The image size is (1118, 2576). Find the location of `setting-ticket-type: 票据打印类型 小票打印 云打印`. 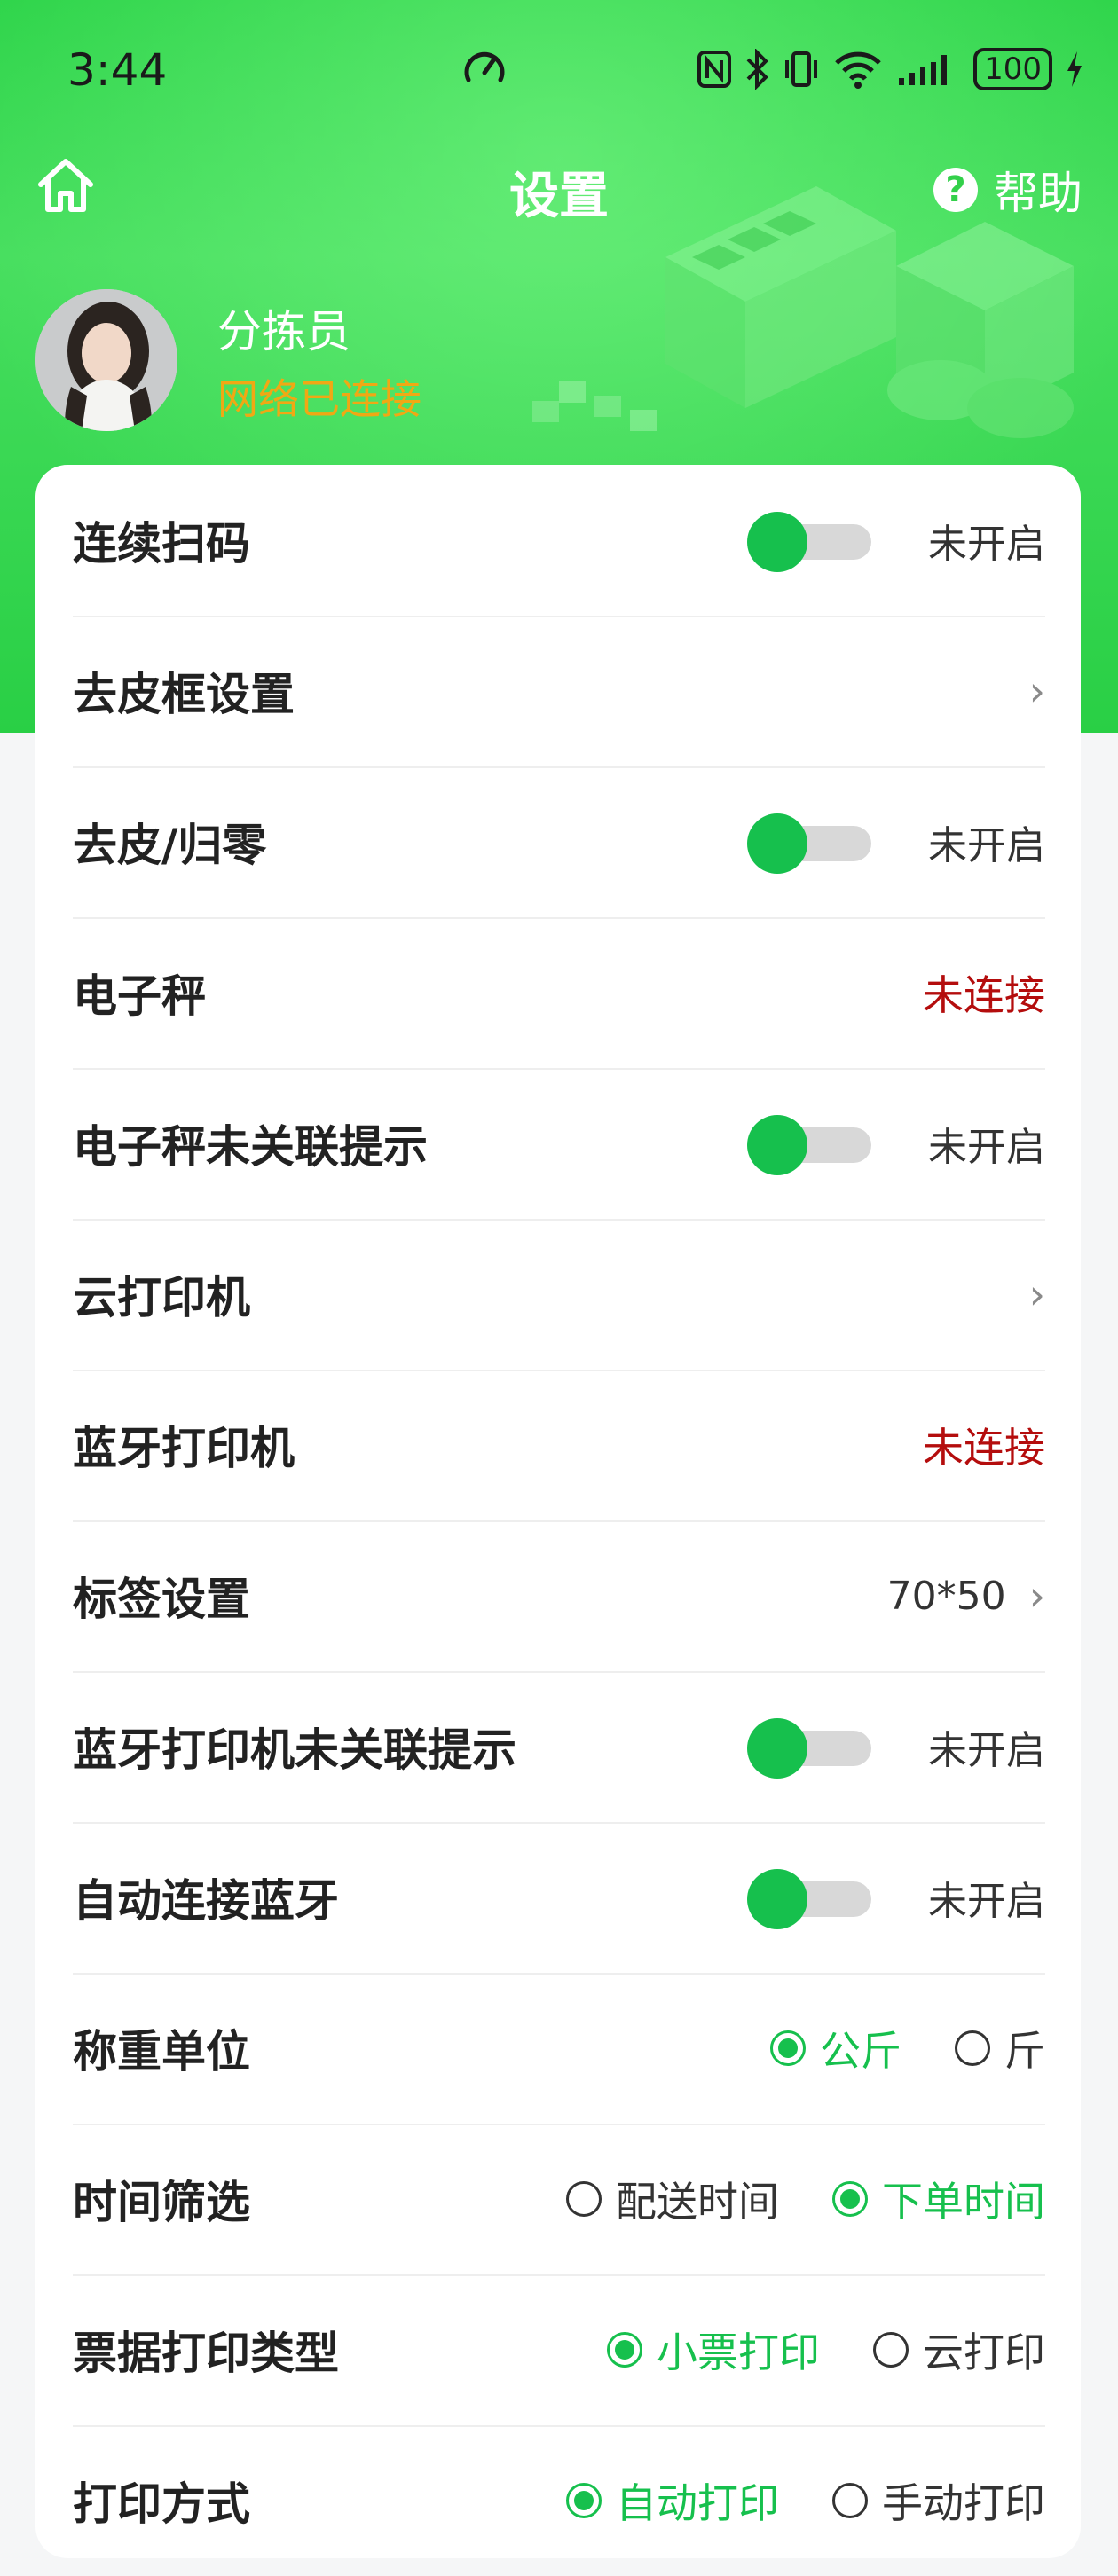

setting-ticket-type: 票据打印类型 小票打印 云打印 is located at coordinates (559, 2350).